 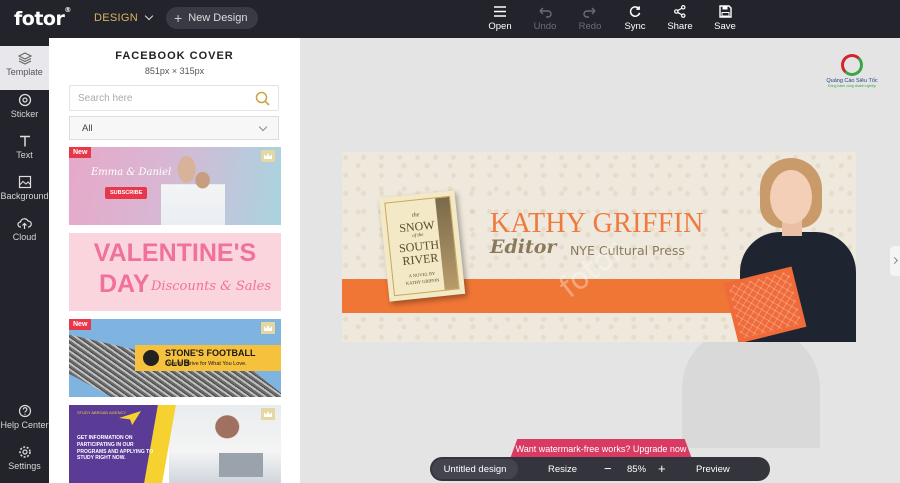 I want to click on text-icon, so click(x=24, y=141).